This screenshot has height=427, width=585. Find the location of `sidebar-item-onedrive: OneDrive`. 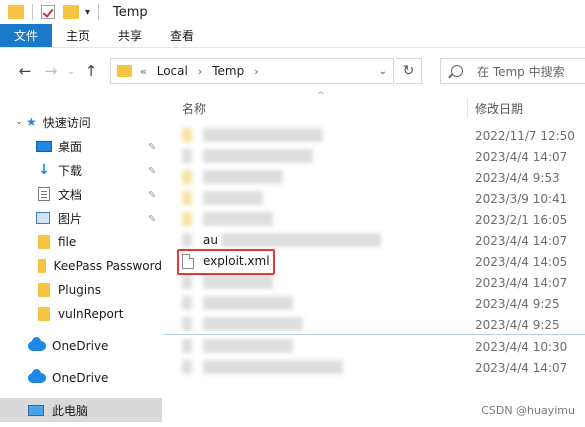

sidebar-item-onedrive: OneDrive is located at coordinates (81, 346).